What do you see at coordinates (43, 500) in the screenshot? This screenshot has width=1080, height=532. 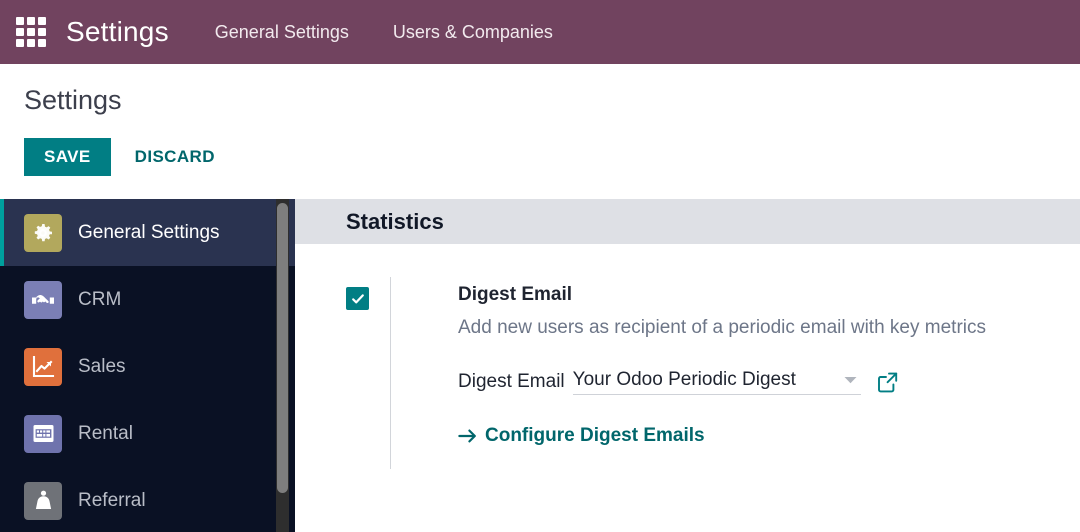 I see `person-cape-icon` at bounding box center [43, 500].